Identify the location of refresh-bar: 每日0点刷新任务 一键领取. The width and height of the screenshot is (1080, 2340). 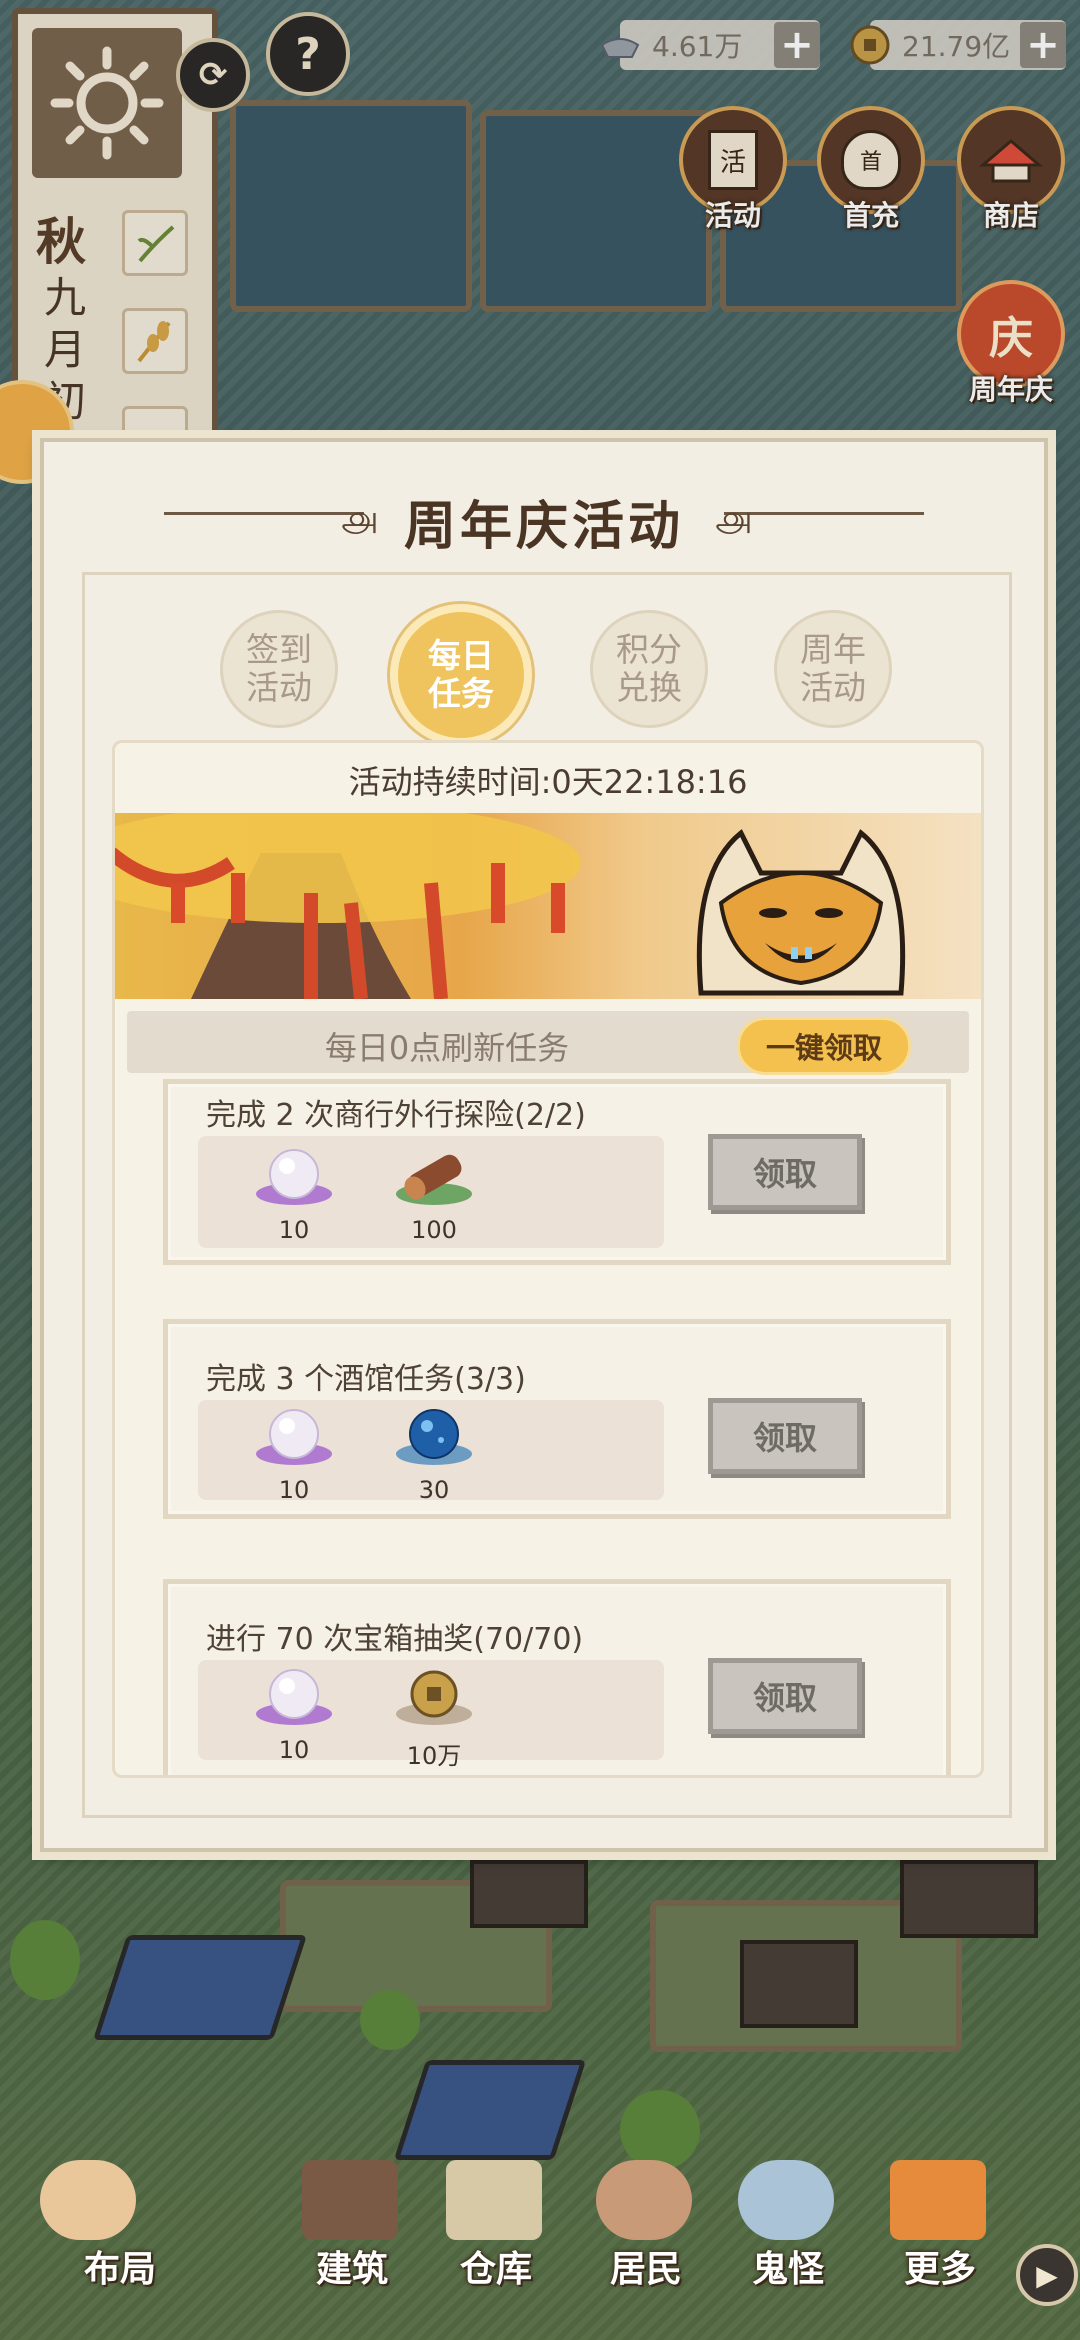
(548, 1043).